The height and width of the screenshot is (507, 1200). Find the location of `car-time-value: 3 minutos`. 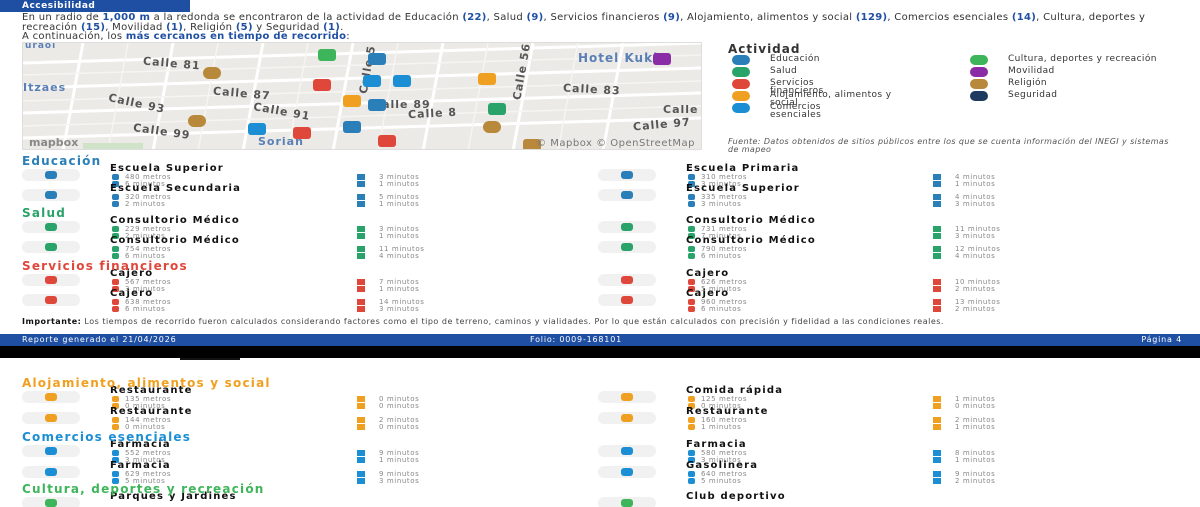

car-time-value: 3 minutos is located at coordinates (399, 481).